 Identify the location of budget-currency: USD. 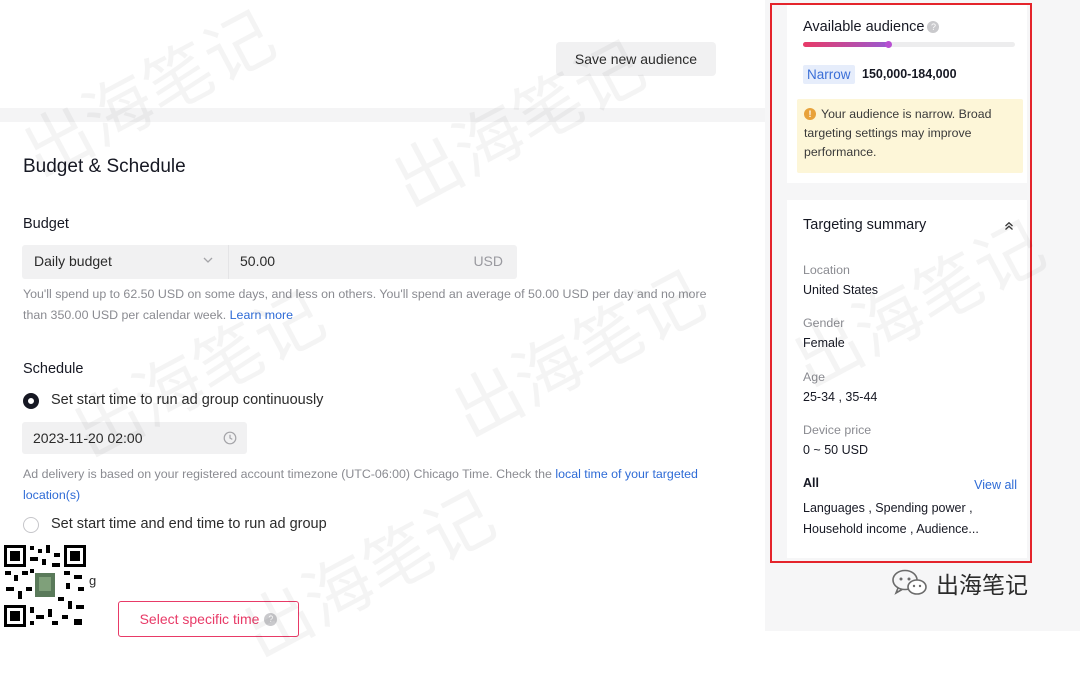
(488, 261).